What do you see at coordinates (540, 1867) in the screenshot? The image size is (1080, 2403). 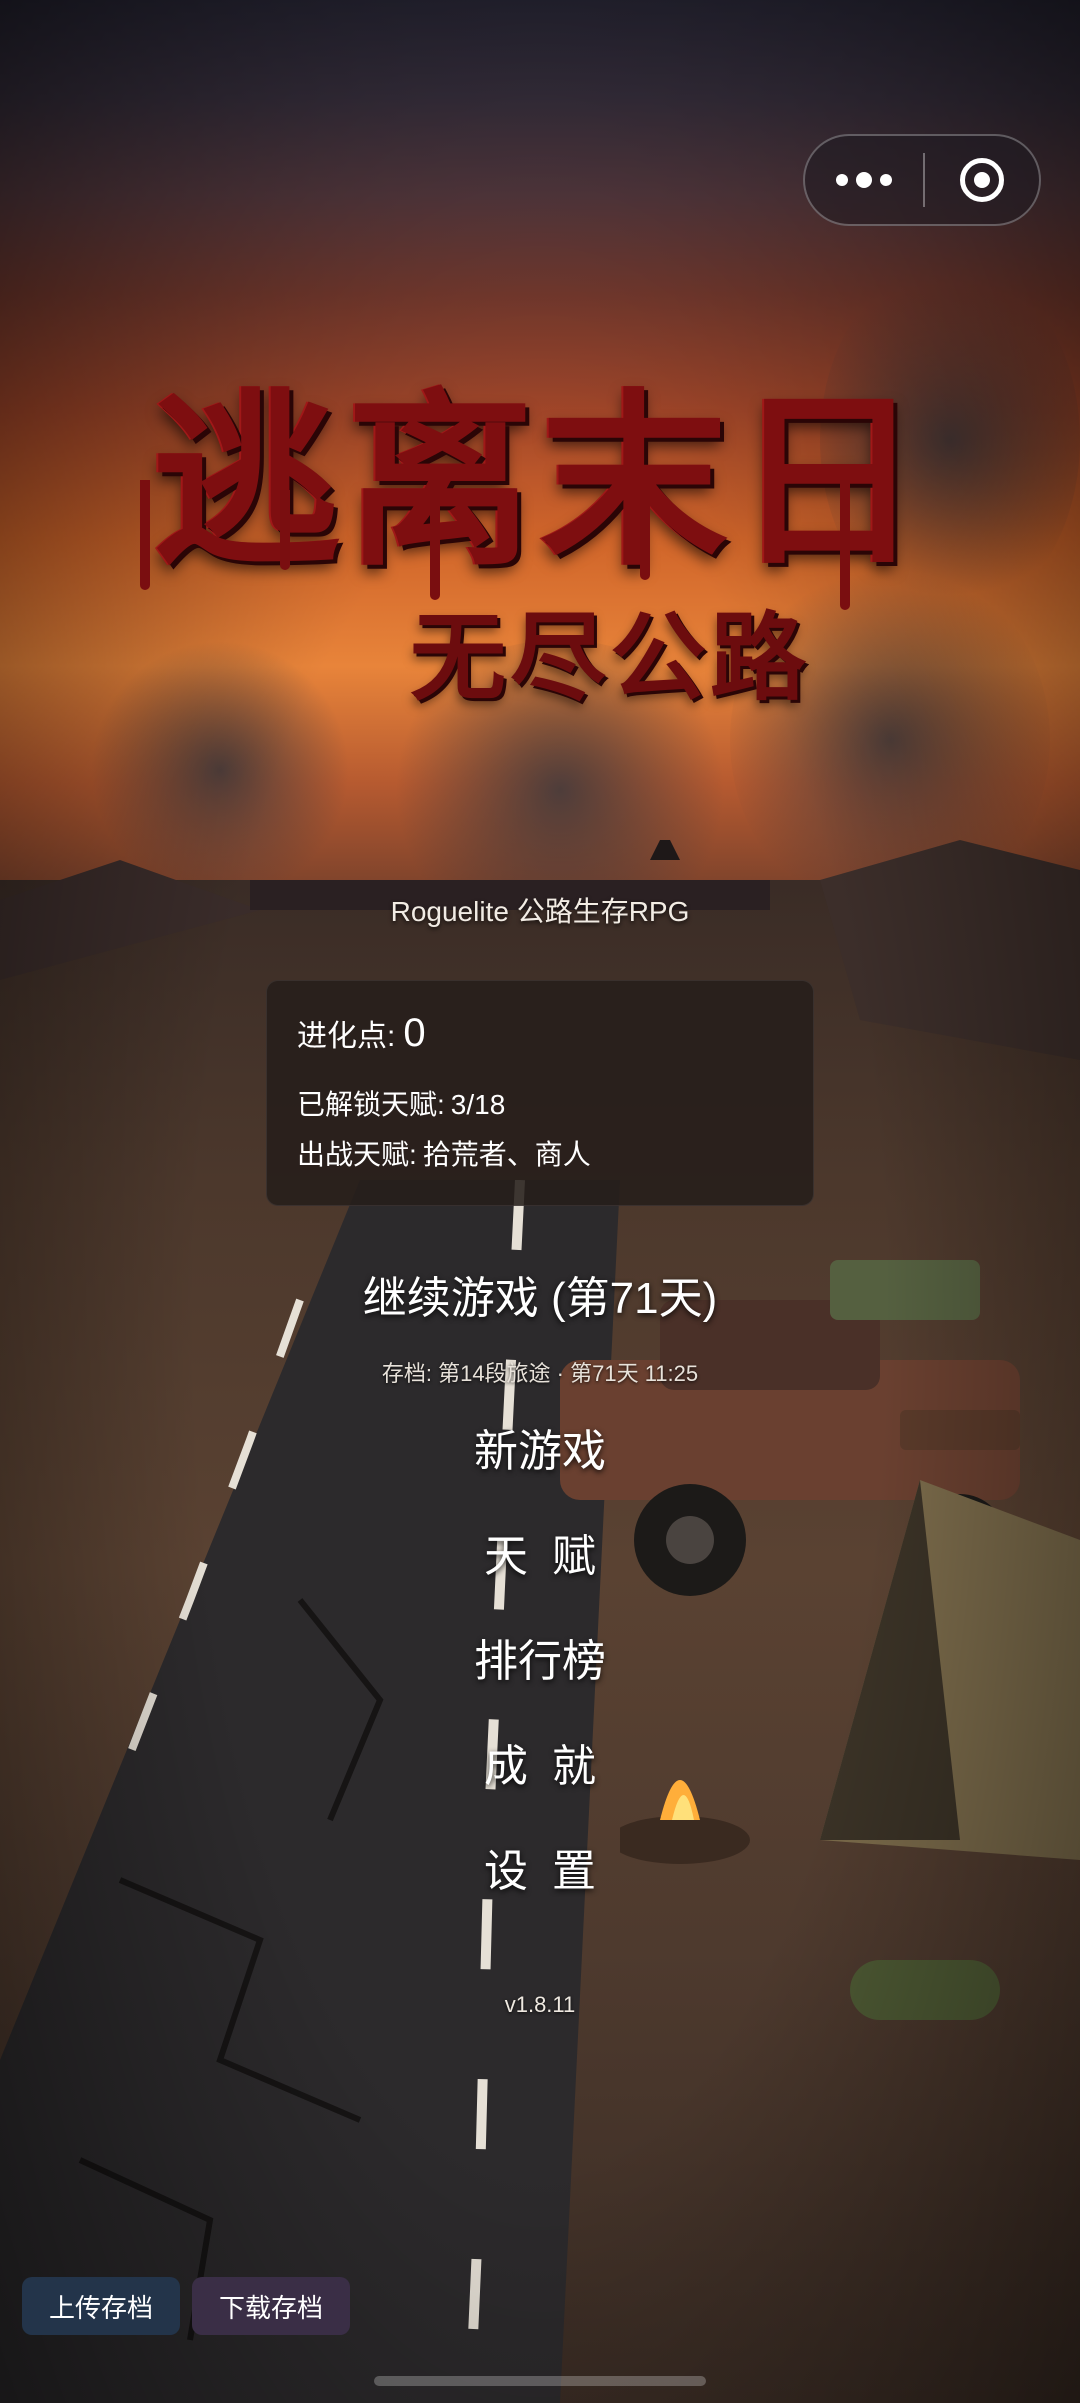 I see `settings-button: 设置` at bounding box center [540, 1867].